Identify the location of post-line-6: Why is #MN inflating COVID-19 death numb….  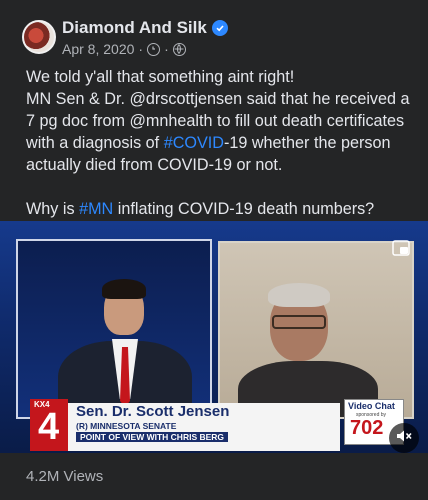
(223, 209).